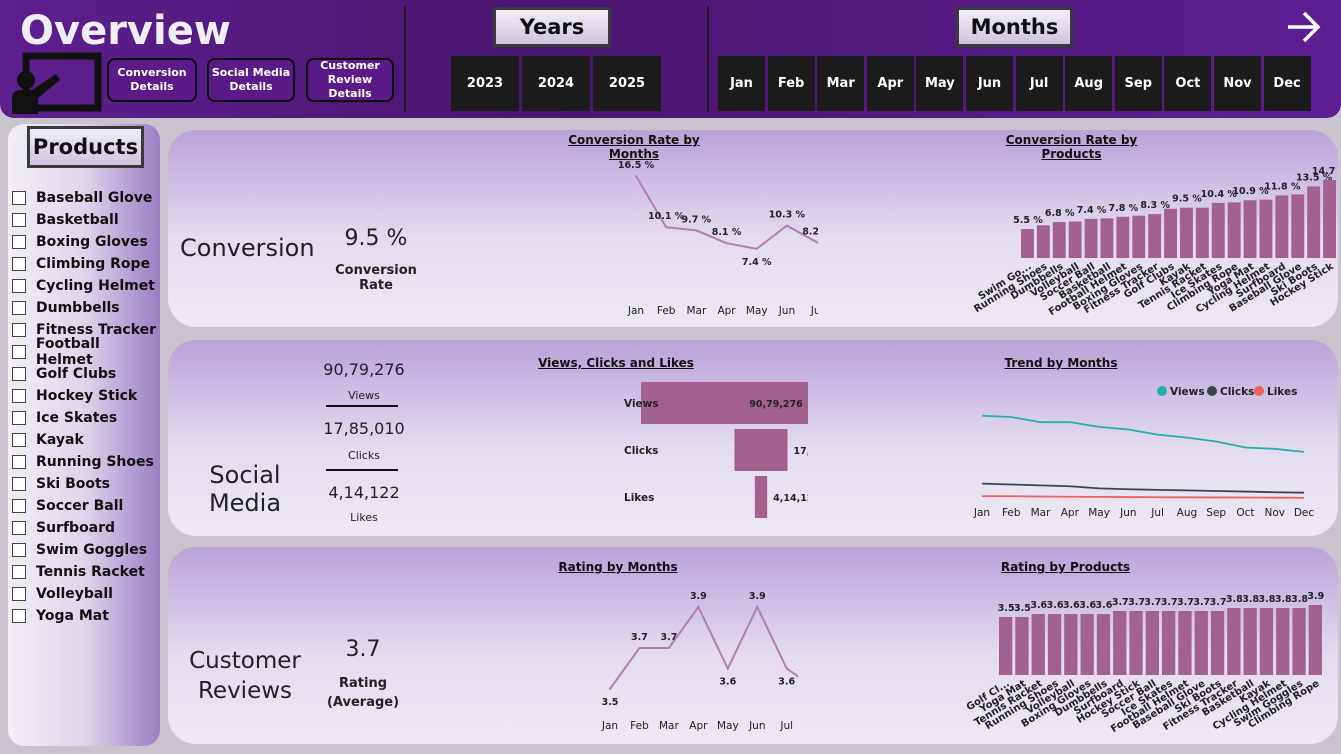 This screenshot has width=1341, height=754. What do you see at coordinates (485, 83) in the screenshot?
I see `year-2023: 2023` at bounding box center [485, 83].